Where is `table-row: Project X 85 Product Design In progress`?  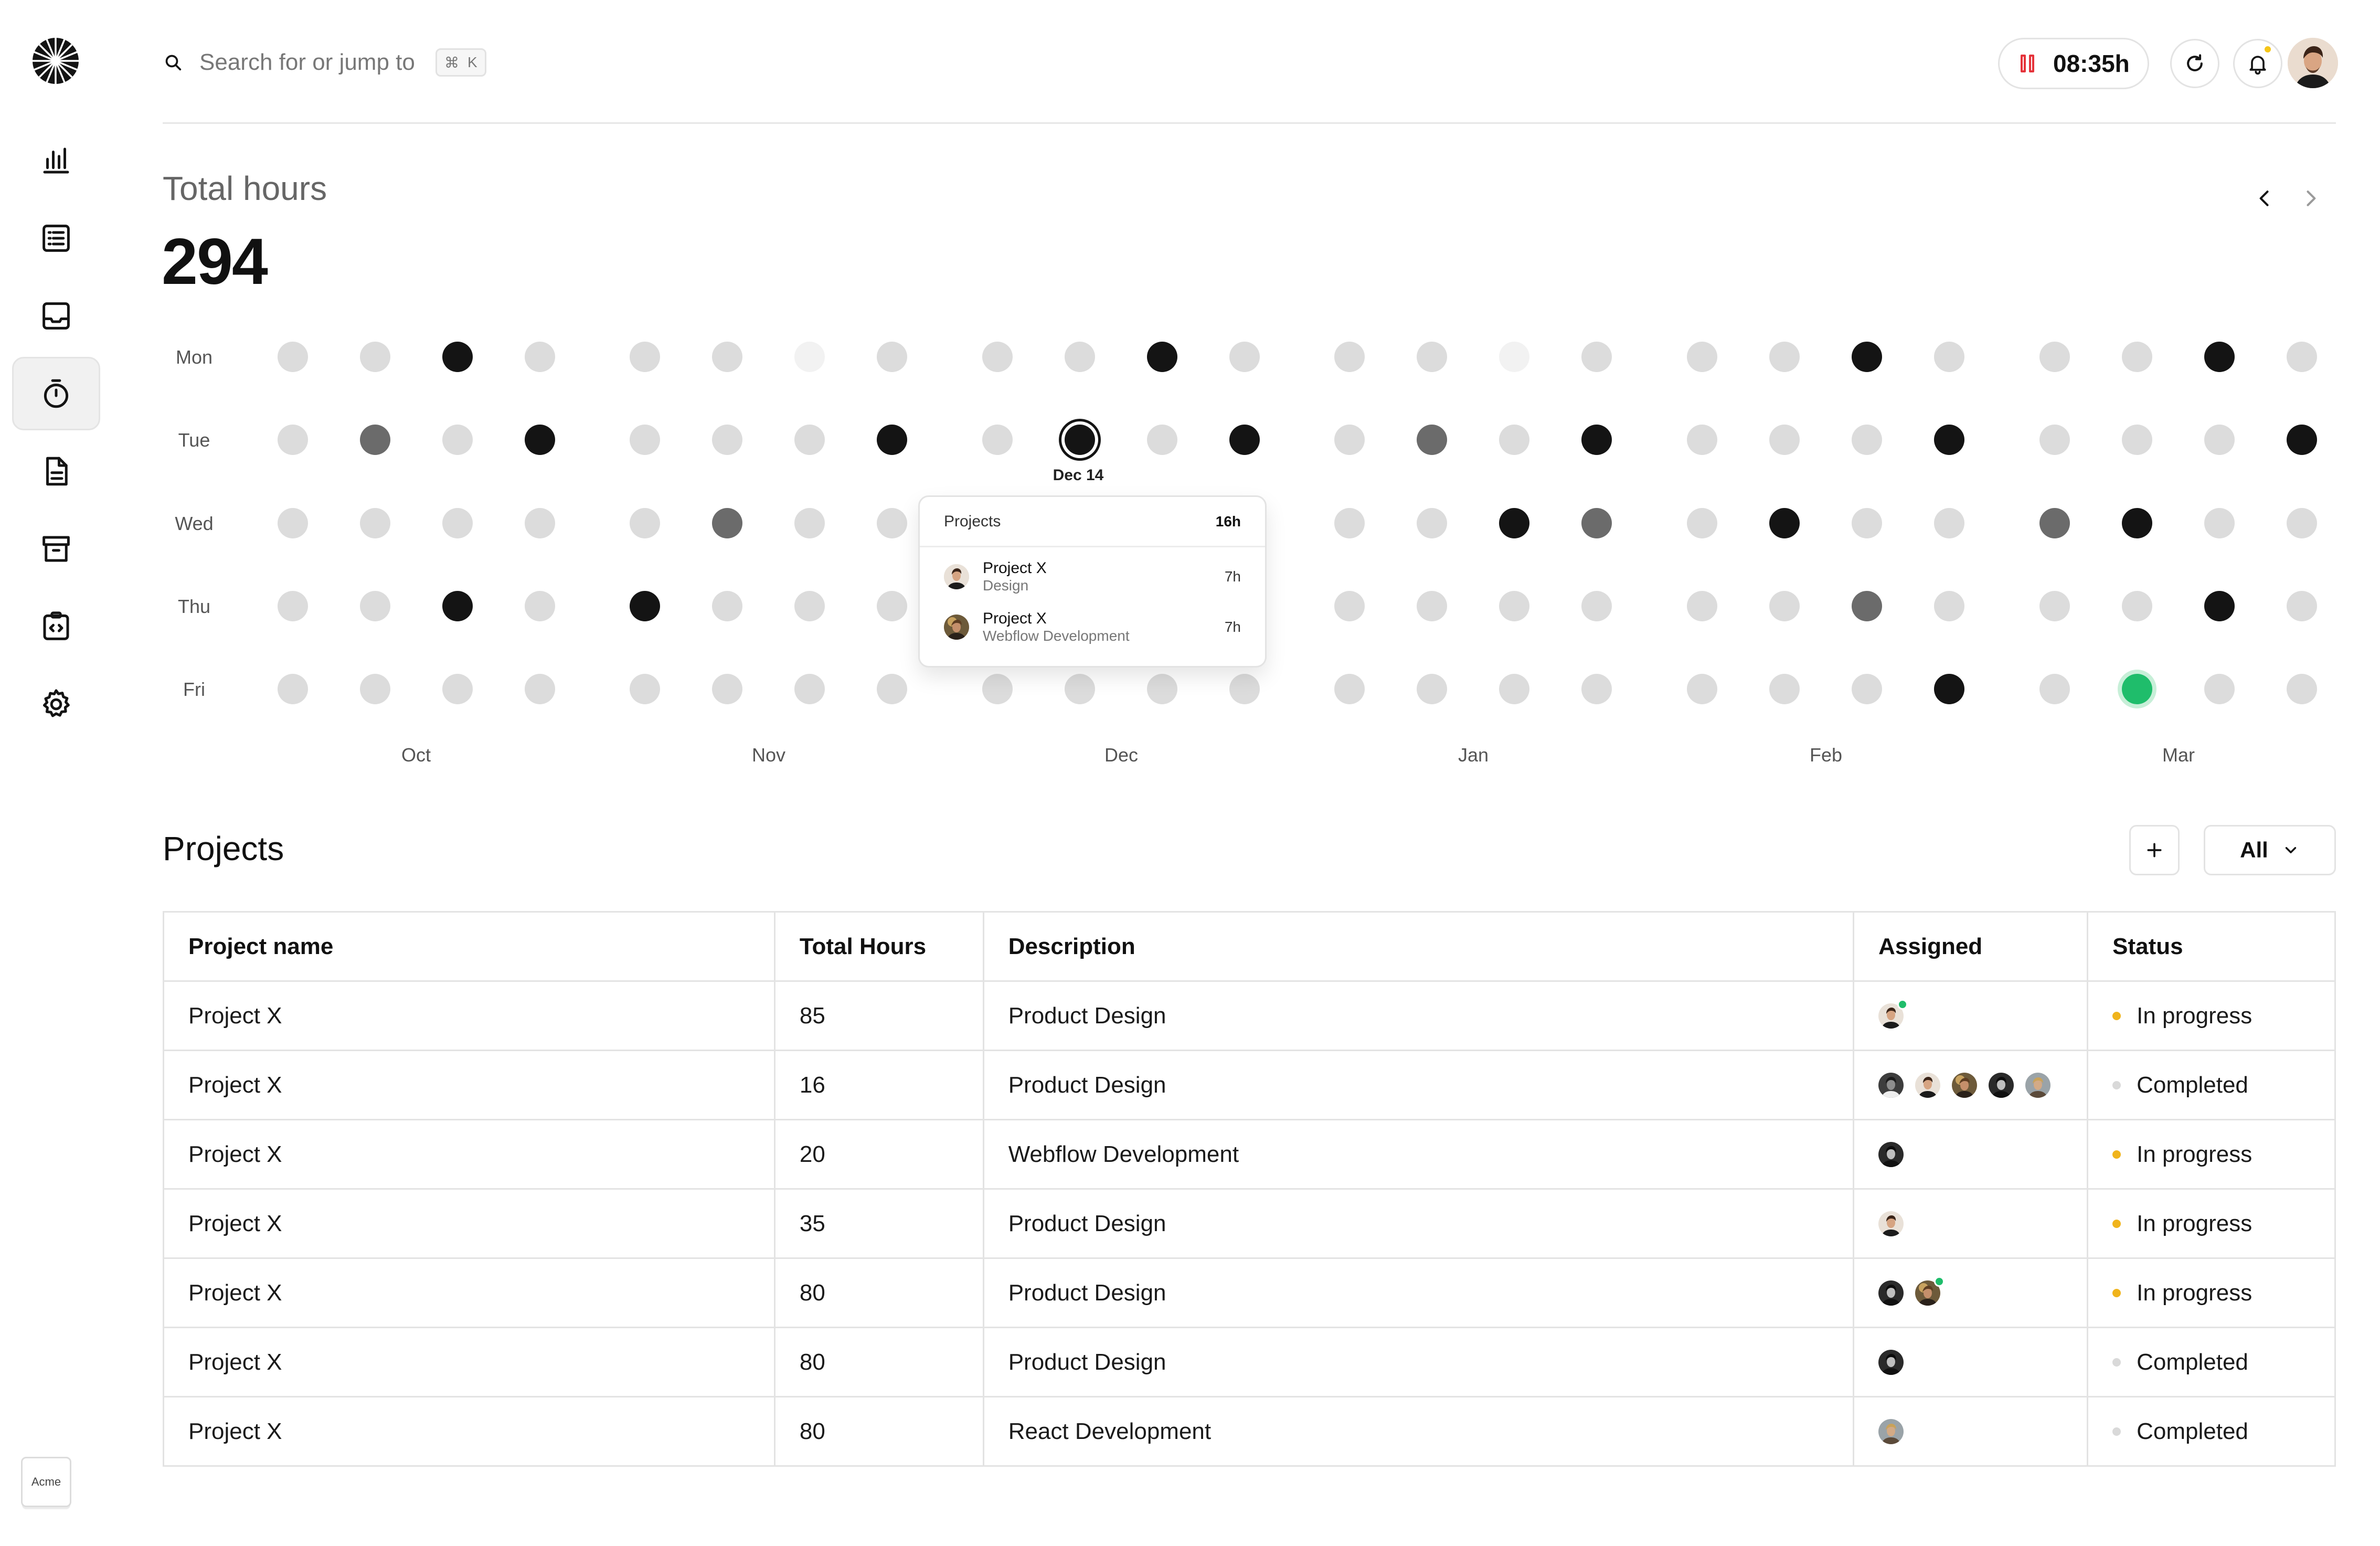 table-row: Project X 85 Product Design In progress is located at coordinates (1249, 1015).